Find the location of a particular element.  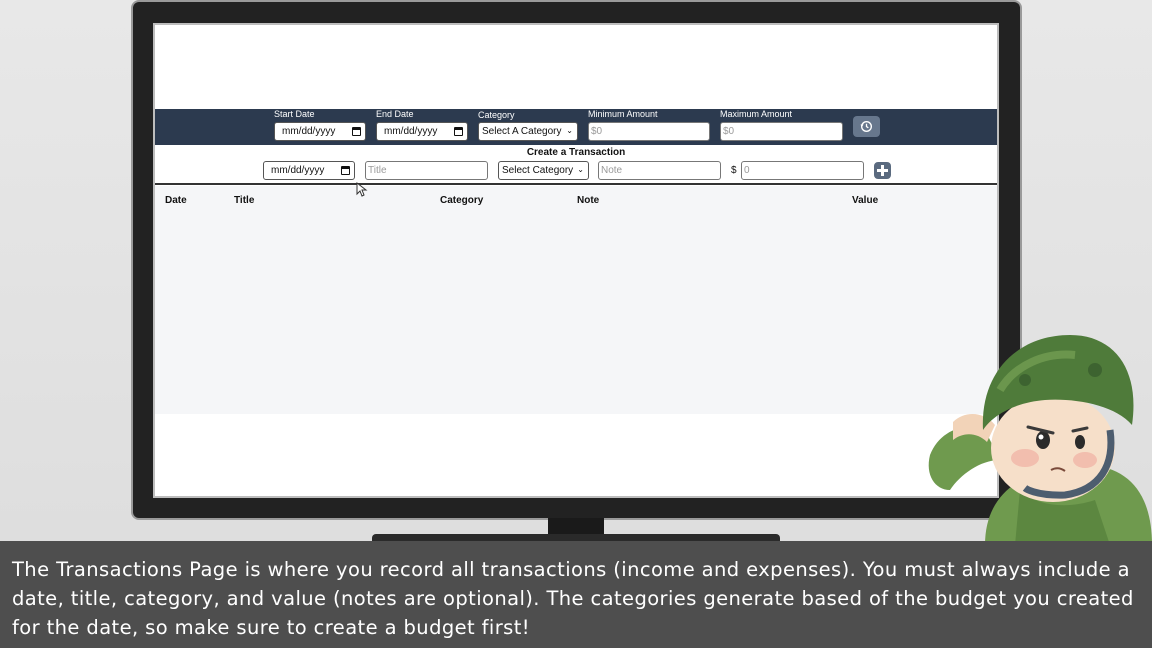

transaction-value-input: 0 is located at coordinates (802, 170).